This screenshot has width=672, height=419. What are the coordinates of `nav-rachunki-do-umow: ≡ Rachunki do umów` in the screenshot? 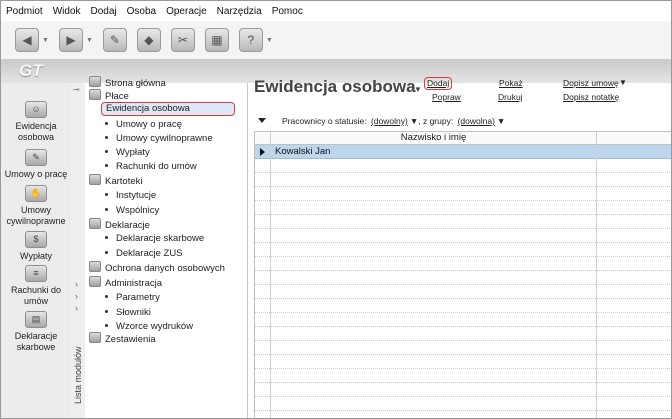 It's located at (36, 286).